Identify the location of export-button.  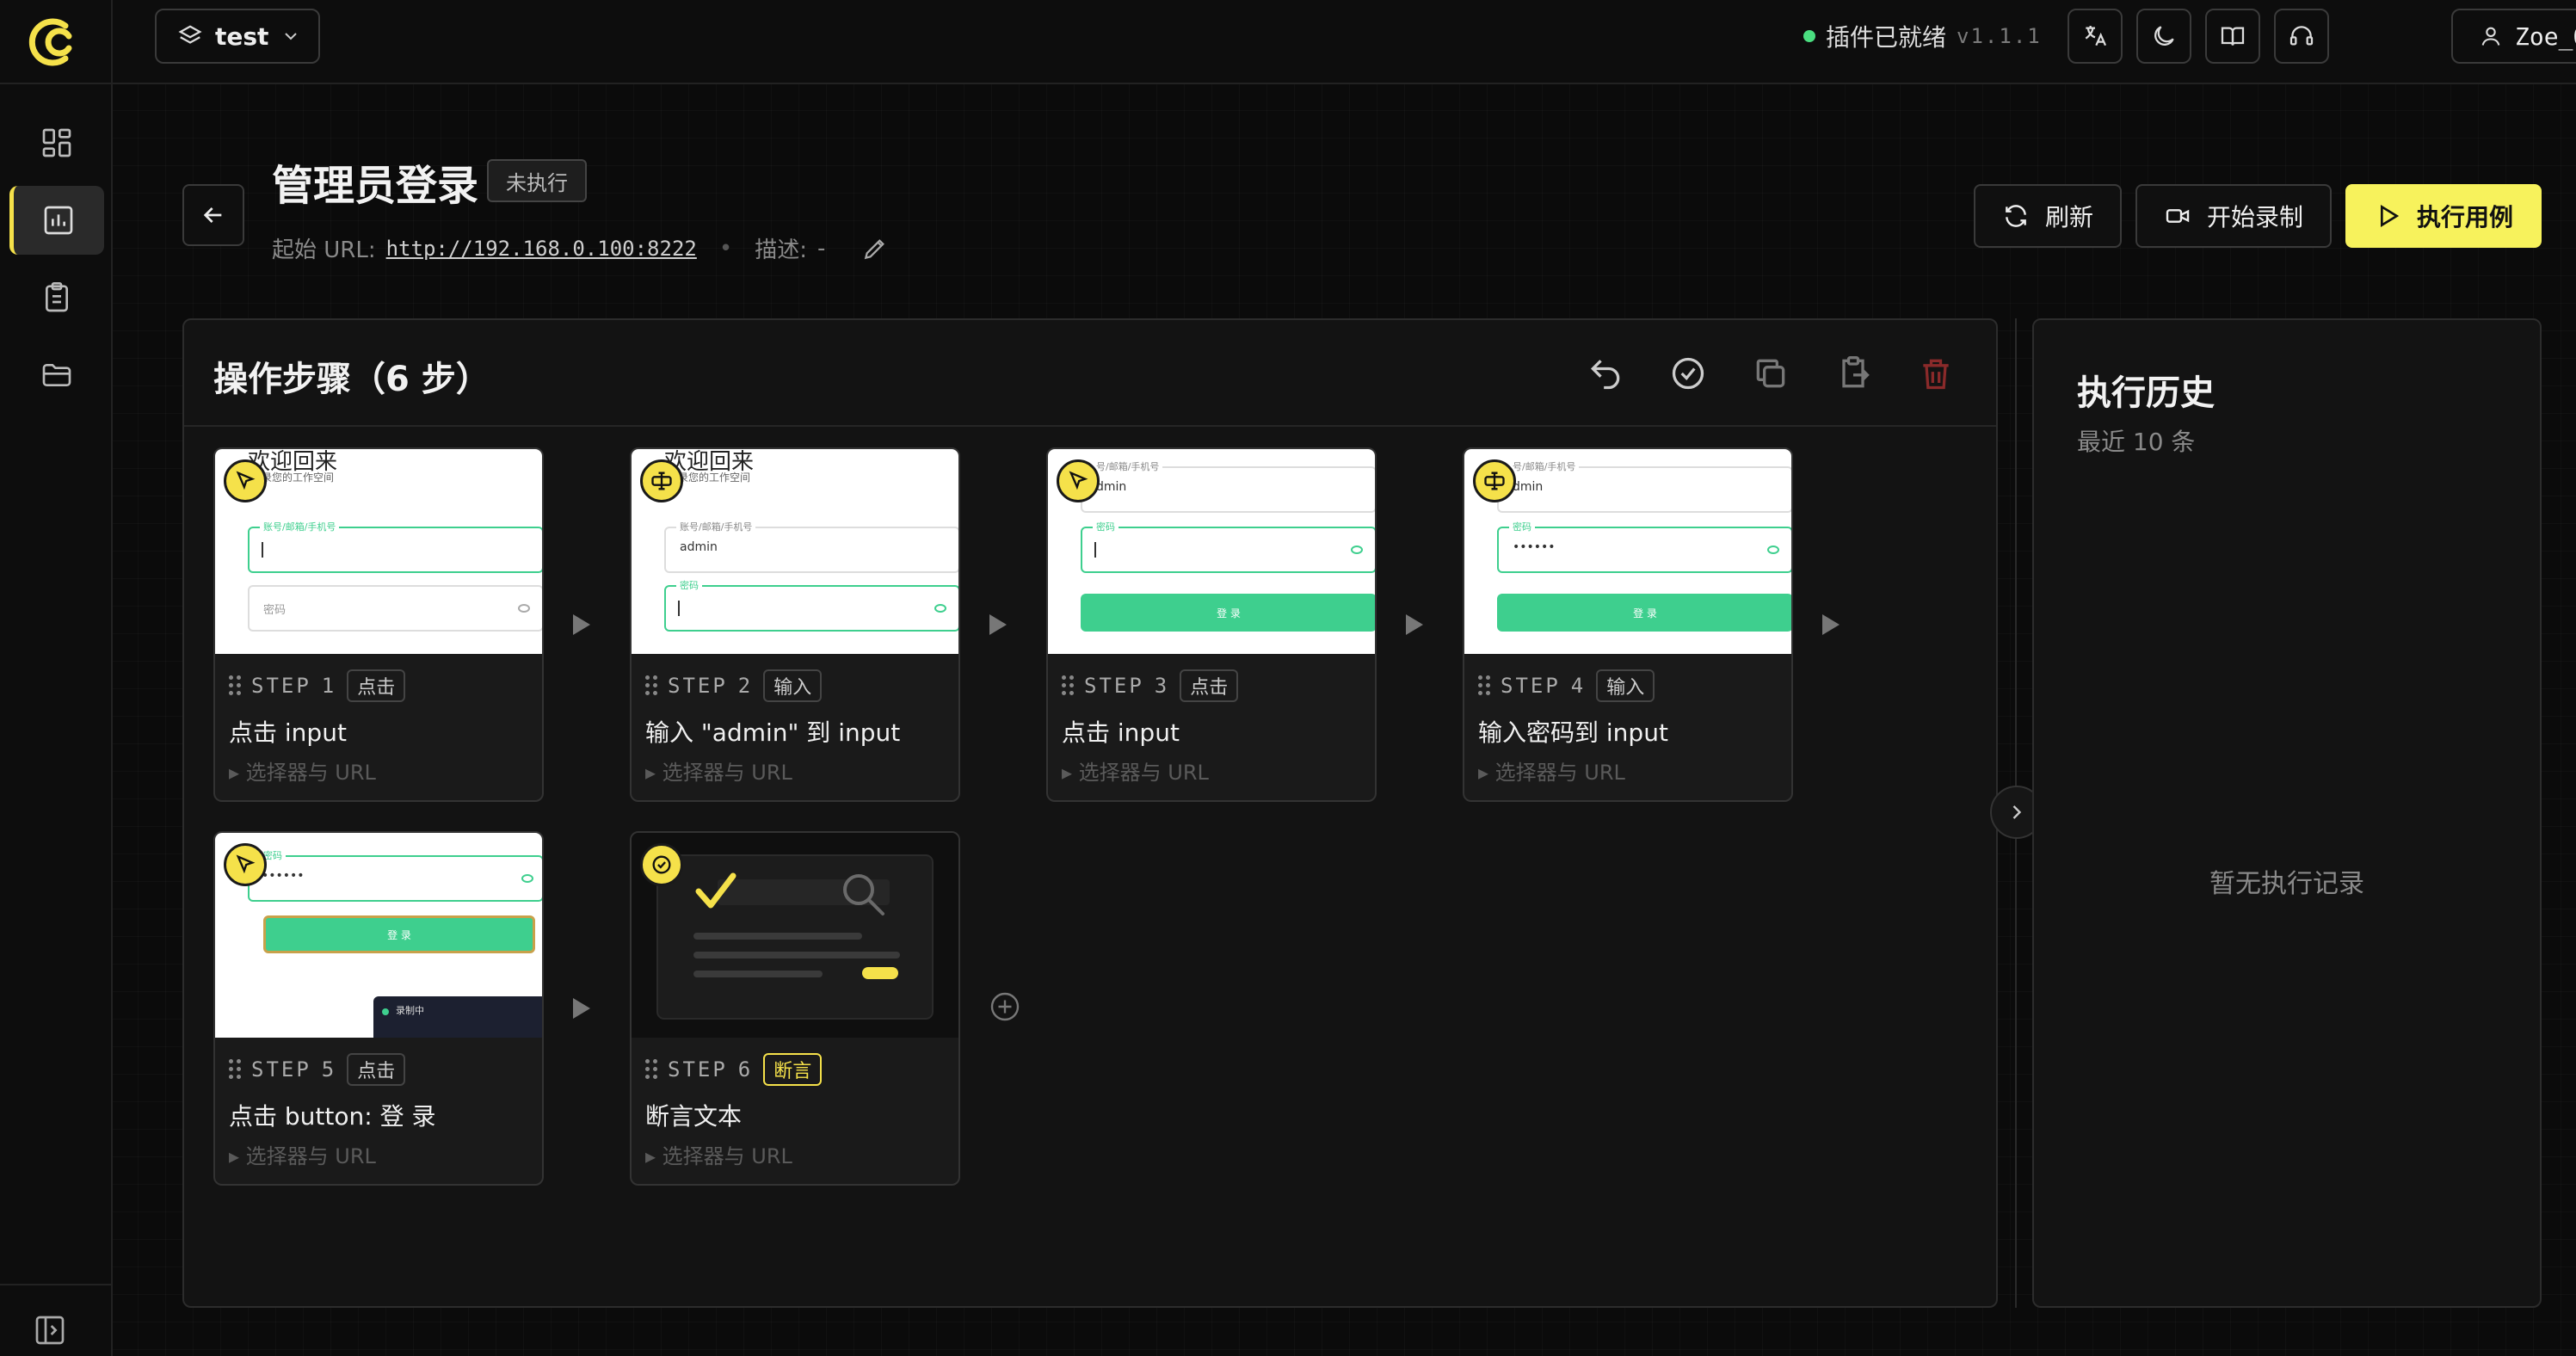
(1853, 373).